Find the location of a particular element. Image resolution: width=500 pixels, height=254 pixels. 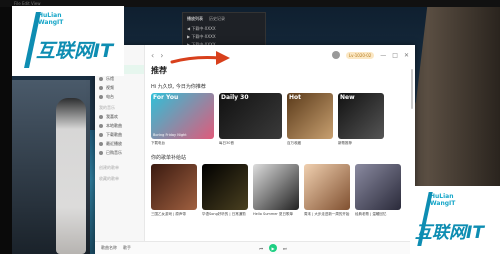

card-caption: Hello Summer 夏日歌单 is located at coordinates (273, 214).